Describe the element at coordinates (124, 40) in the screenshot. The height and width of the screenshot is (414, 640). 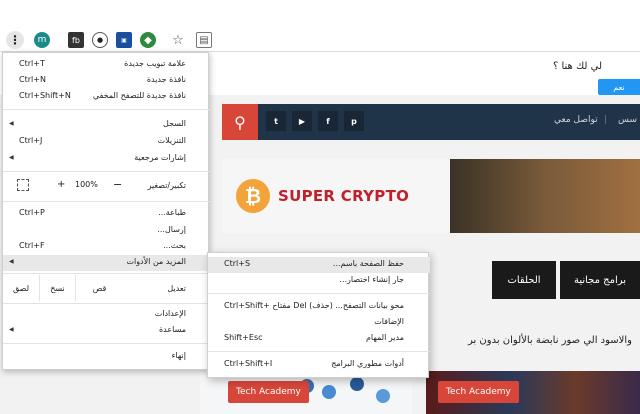
I see `extension-icon: ▣` at that location.